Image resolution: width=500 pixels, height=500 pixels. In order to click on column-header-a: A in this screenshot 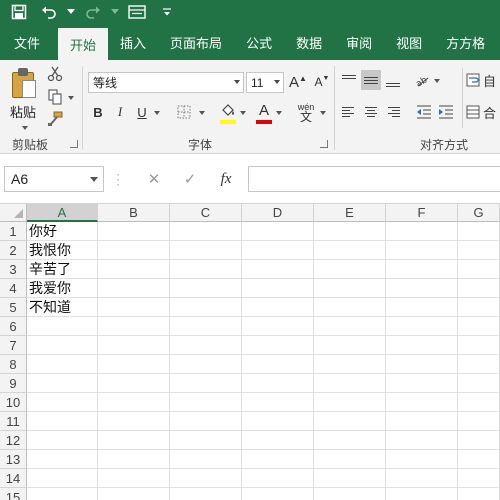, I will do `click(62, 213)`.